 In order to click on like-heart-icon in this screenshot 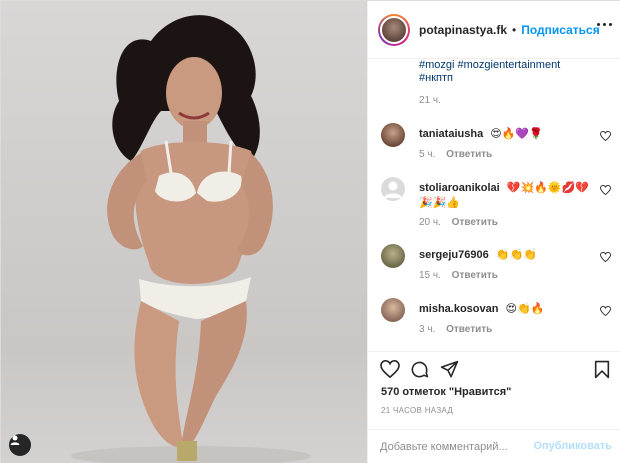, I will do `click(390, 369)`.